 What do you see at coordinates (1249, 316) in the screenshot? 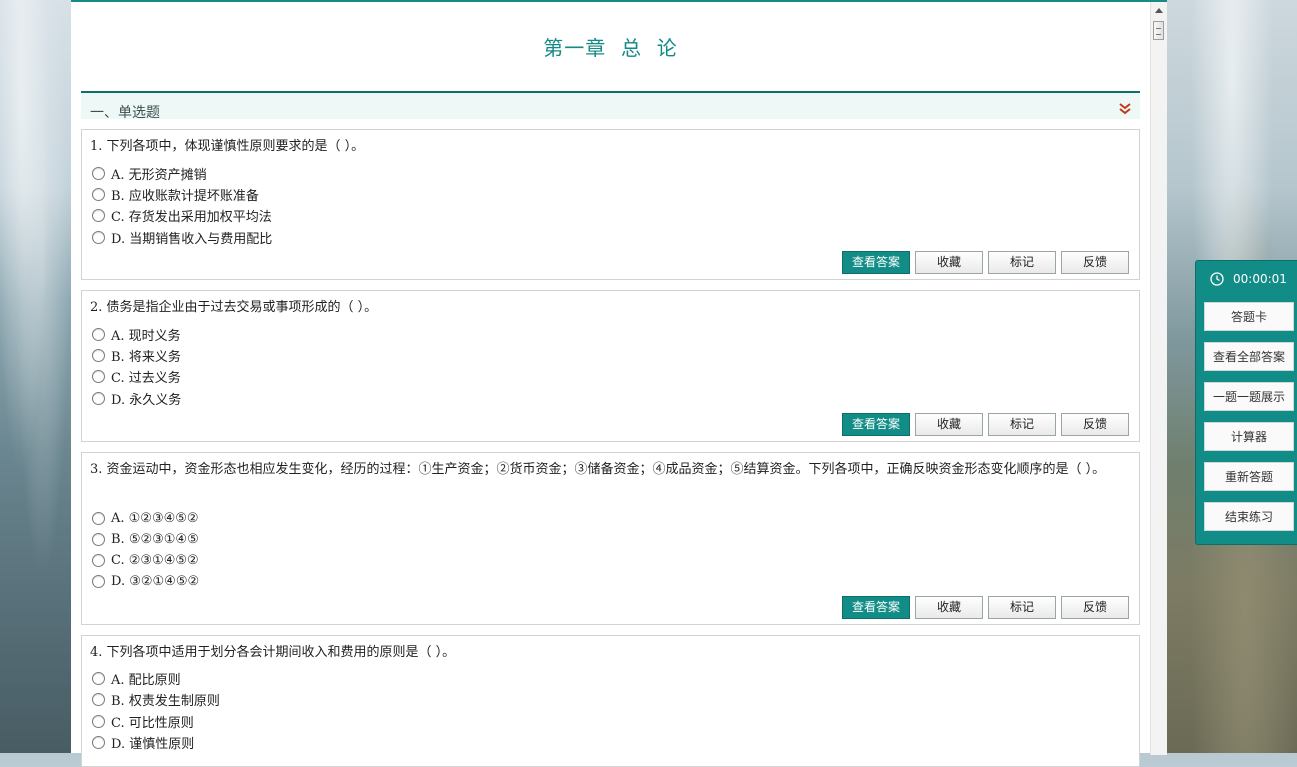
I see `answer-card-button: 答题卡` at bounding box center [1249, 316].